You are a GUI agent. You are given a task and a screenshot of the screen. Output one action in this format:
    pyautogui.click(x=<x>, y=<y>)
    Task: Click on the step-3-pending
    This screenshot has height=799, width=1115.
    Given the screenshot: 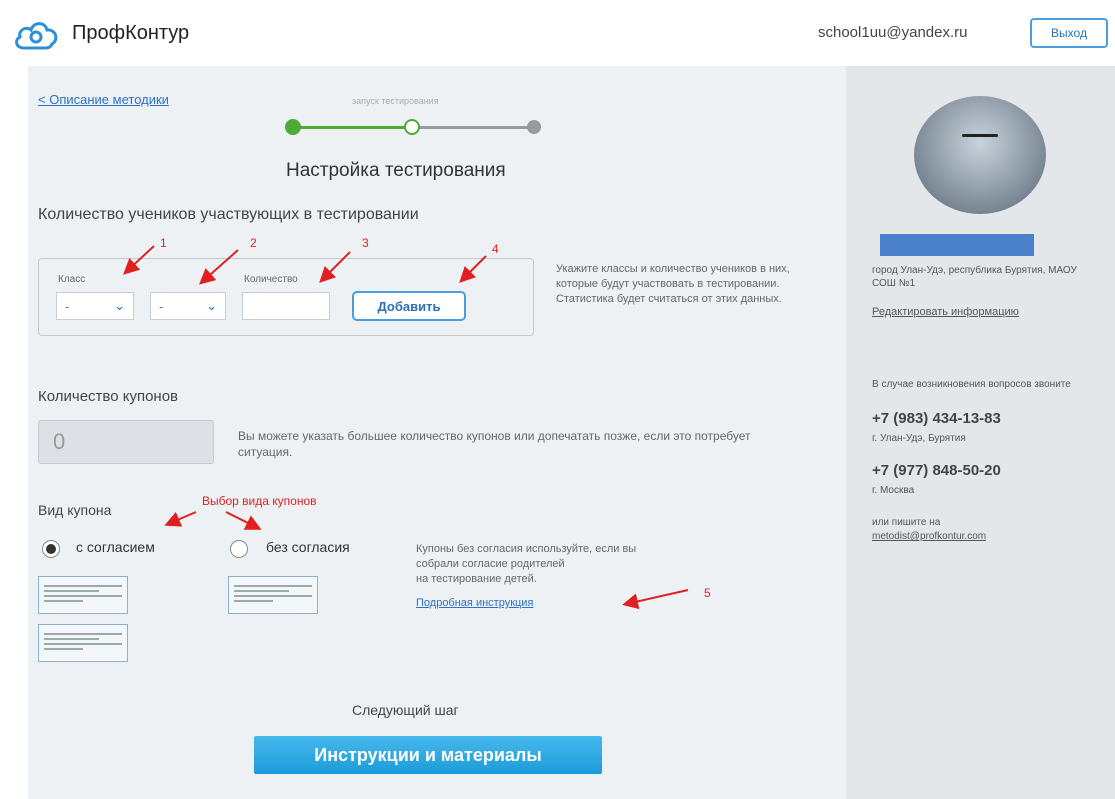 What is the action you would take?
    pyautogui.click(x=534, y=127)
    